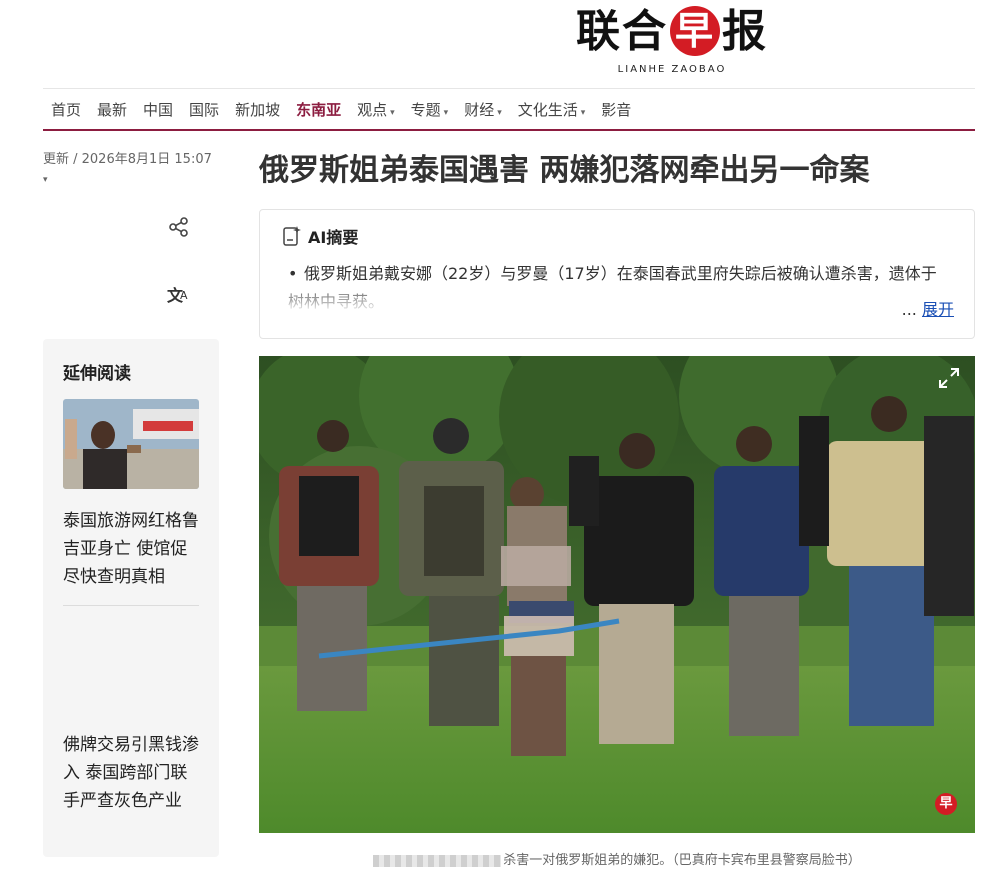  Describe the element at coordinates (257, 109) in the screenshot. I see `nav-item-singapore: 新加坡` at that location.